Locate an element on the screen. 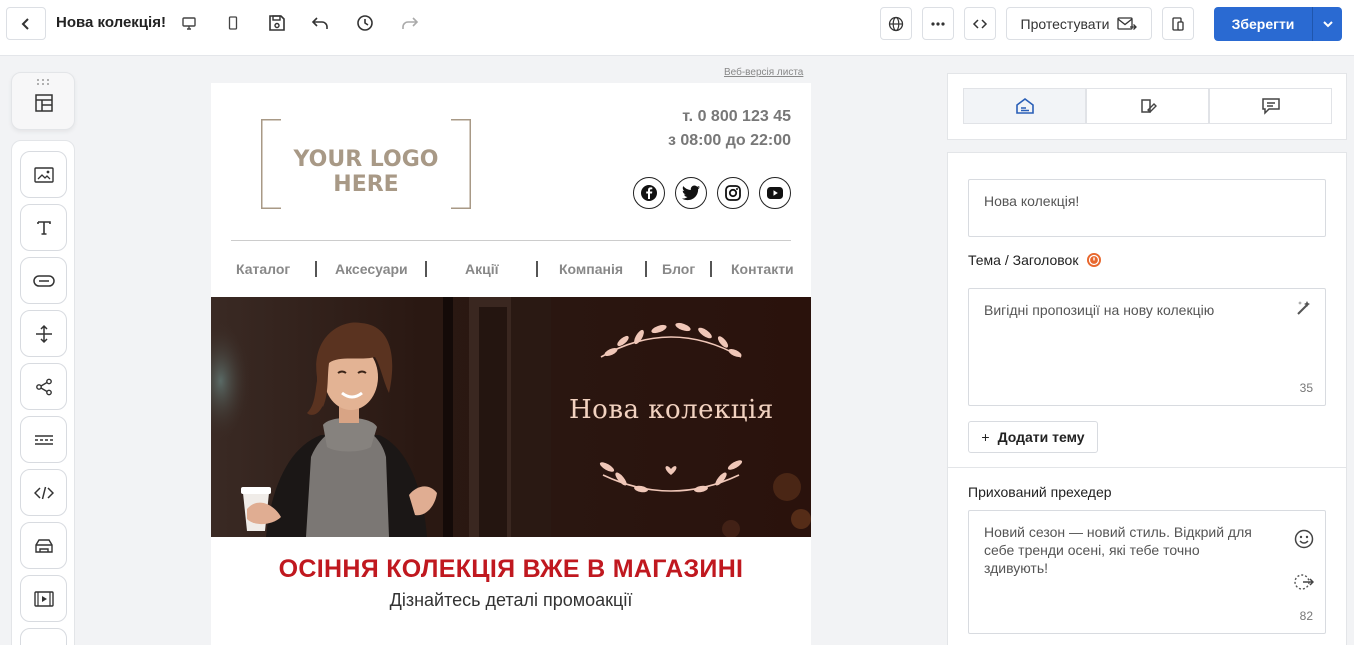 This screenshot has height=645, width=1354. content-tools-panel is located at coordinates (43, 392).